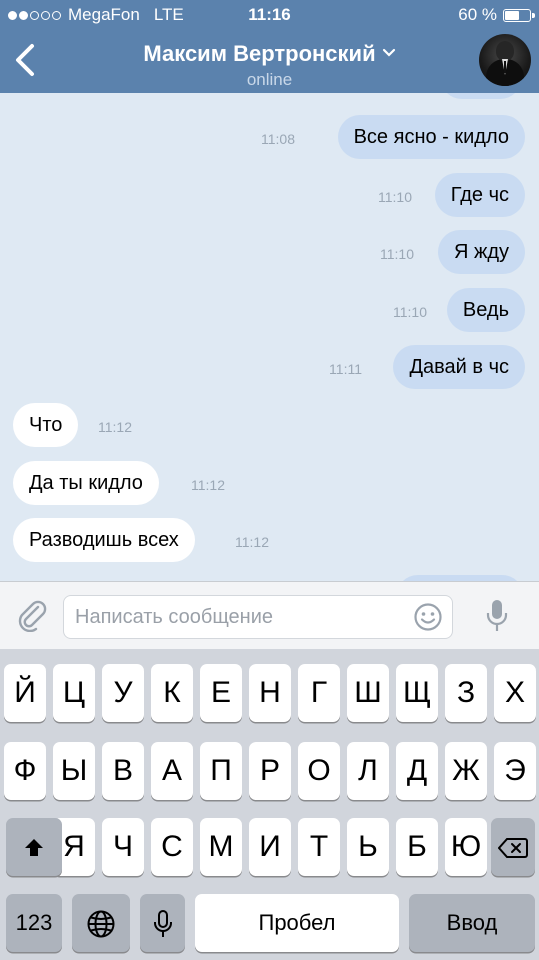 Image resolution: width=539 pixels, height=960 pixels. I want to click on backspace-key, so click(513, 847).